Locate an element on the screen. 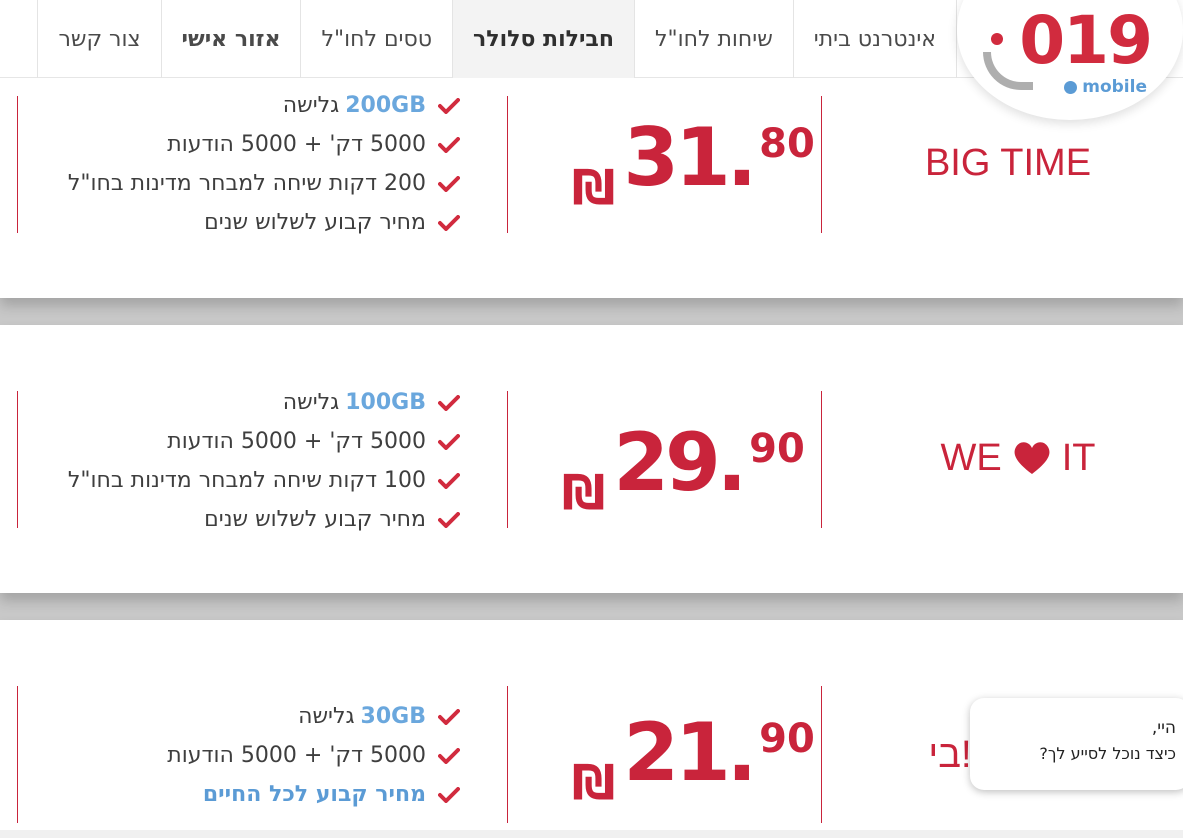 This screenshot has width=1183, height=838. nav-cellular-plans: חבילות סלולר is located at coordinates (543, 39).